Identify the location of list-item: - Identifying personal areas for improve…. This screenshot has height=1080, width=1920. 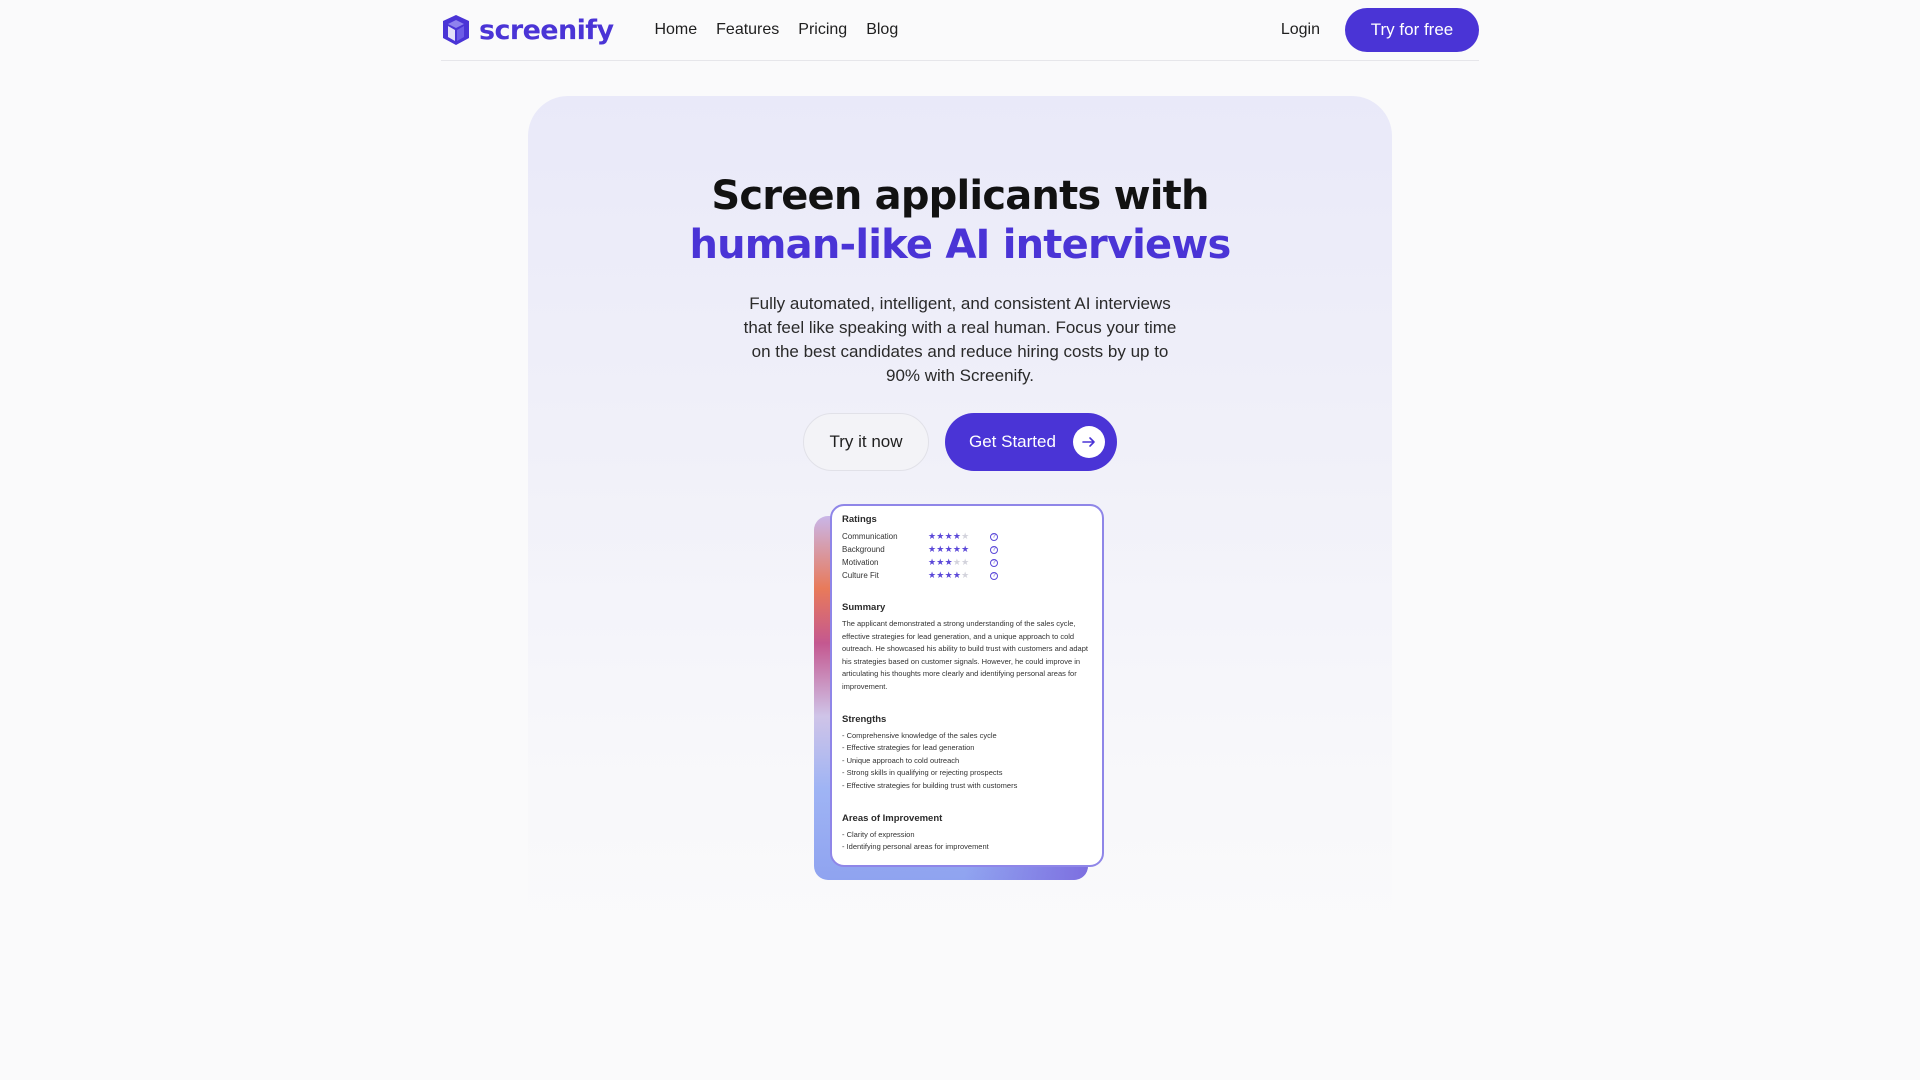
(915, 847).